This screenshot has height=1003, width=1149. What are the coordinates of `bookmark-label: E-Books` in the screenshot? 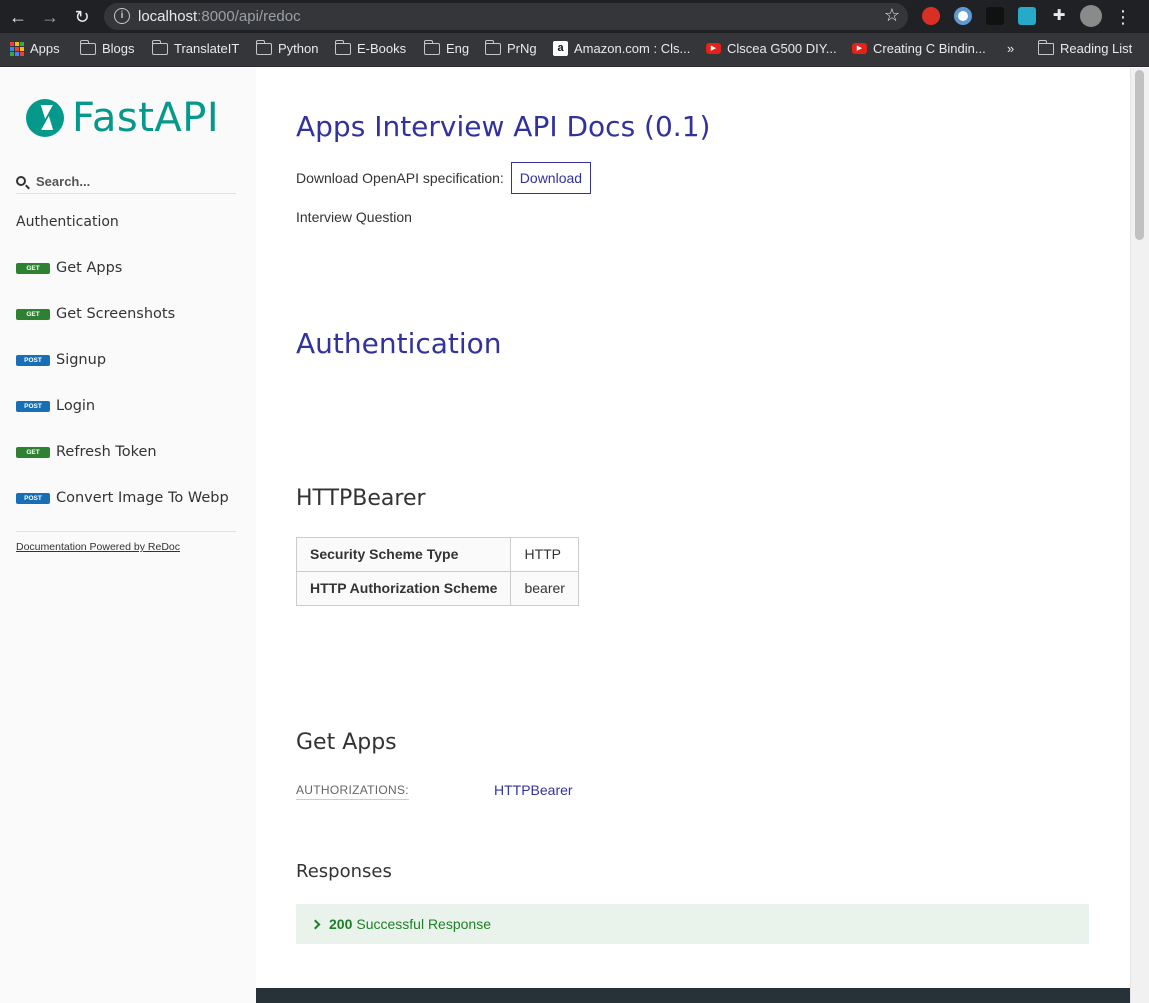 It's located at (382, 48).